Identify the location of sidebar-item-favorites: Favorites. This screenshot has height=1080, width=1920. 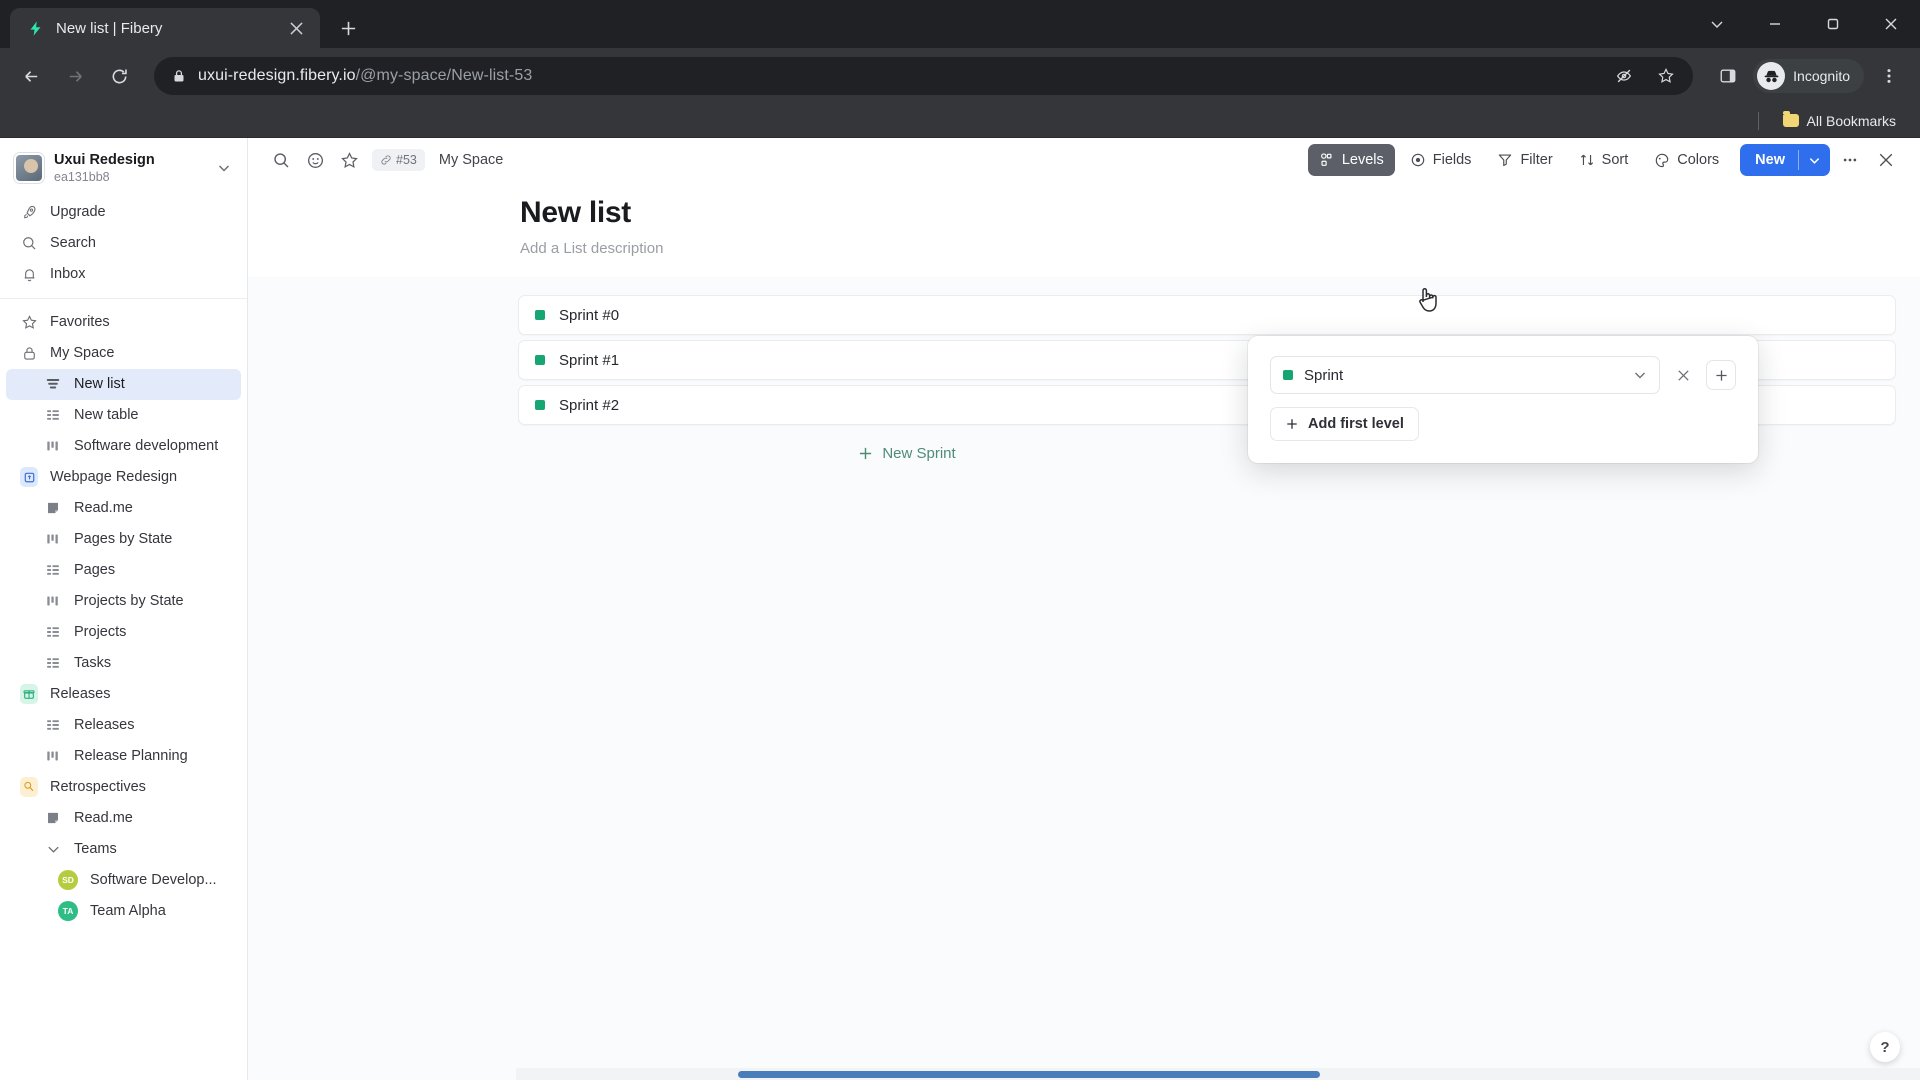
(123, 322).